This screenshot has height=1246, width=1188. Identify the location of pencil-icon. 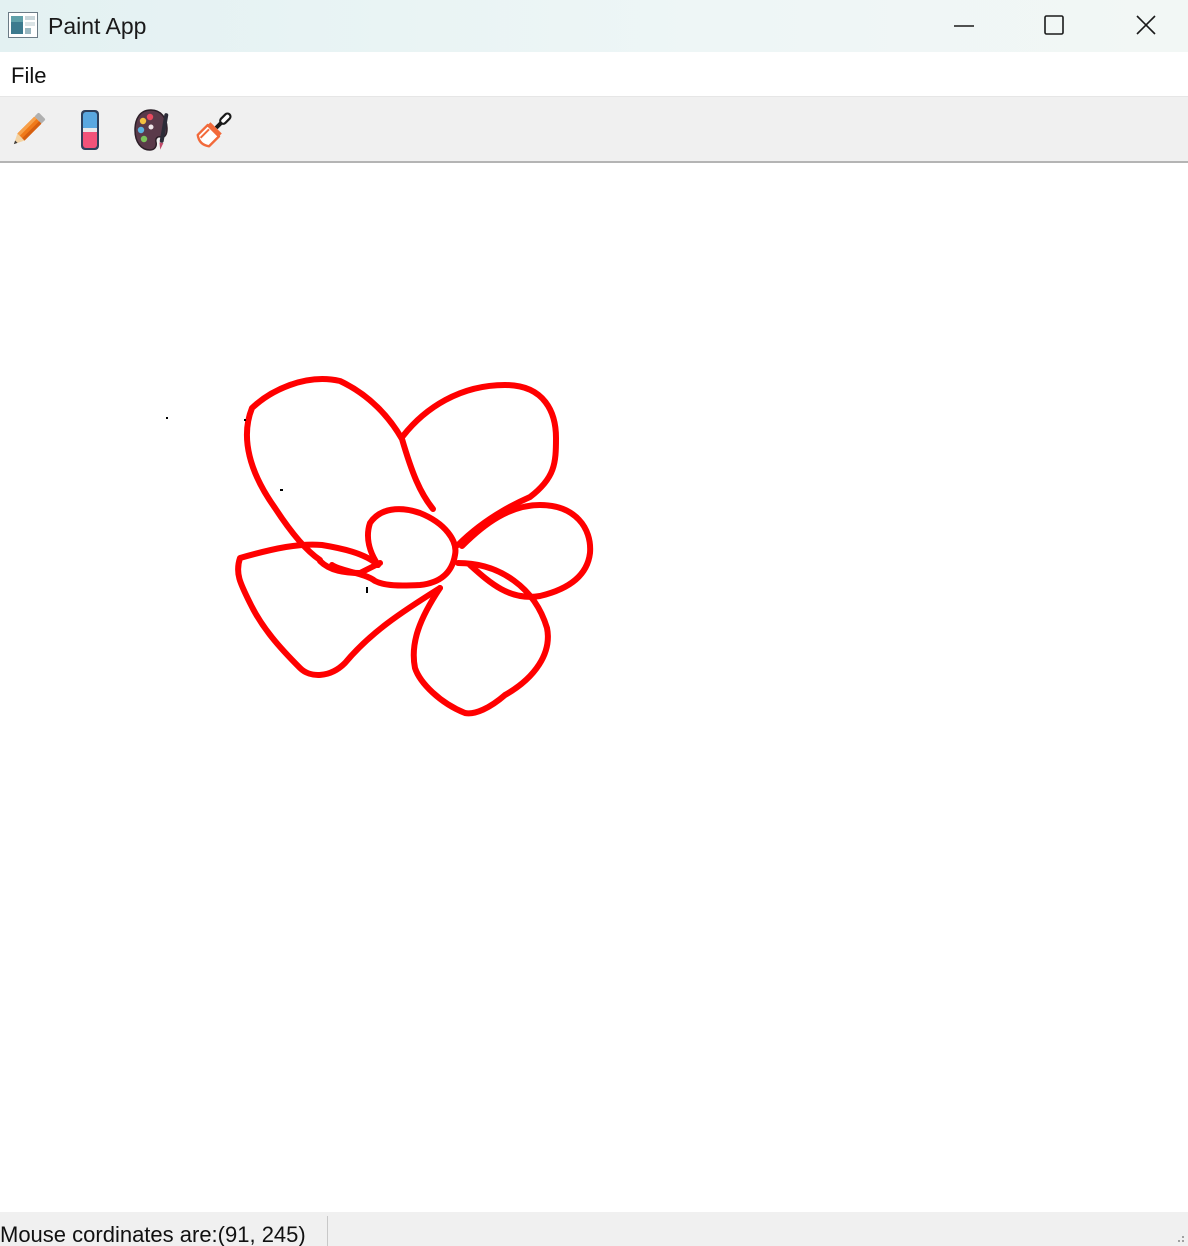
(29, 128).